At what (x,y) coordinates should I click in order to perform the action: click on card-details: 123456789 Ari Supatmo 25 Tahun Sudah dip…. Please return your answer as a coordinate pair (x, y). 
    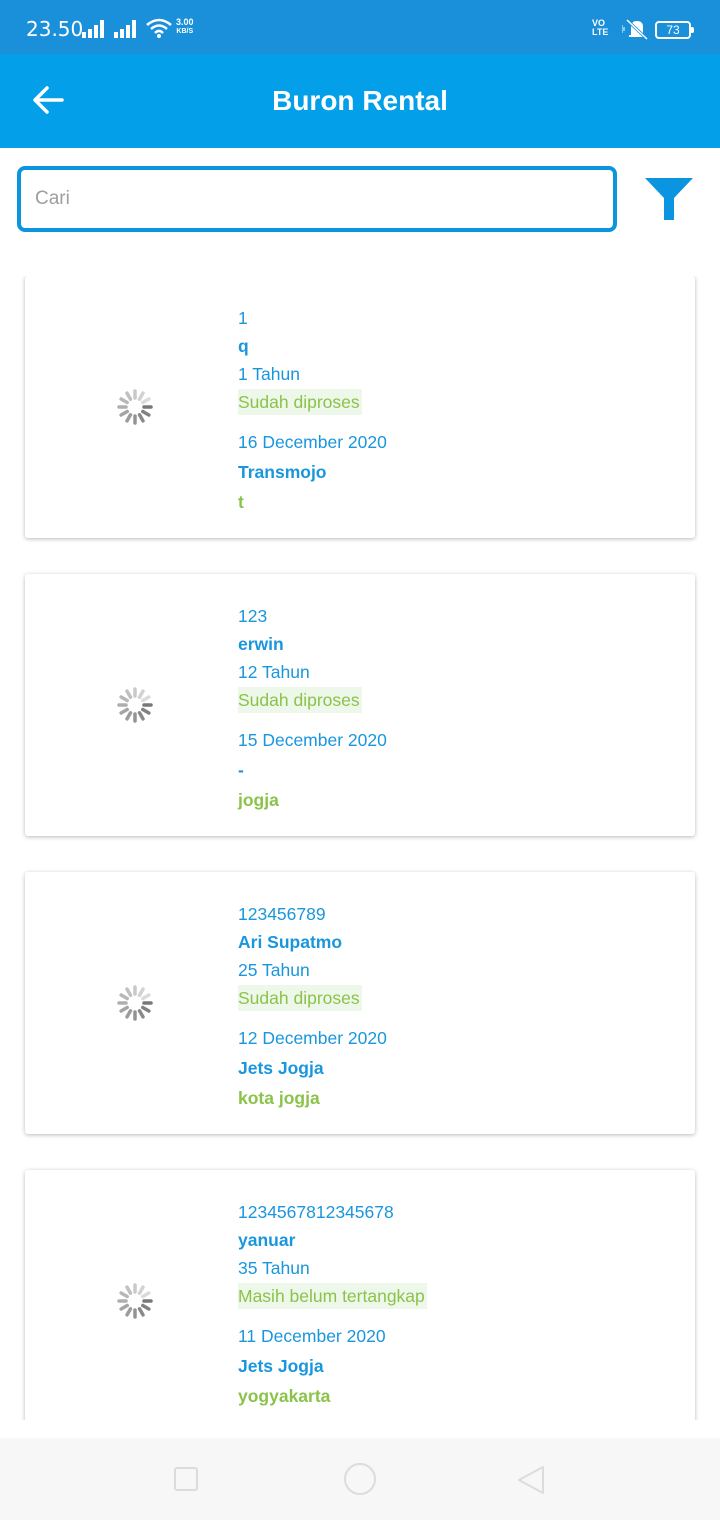
    Looking at the image, I should click on (312, 1006).